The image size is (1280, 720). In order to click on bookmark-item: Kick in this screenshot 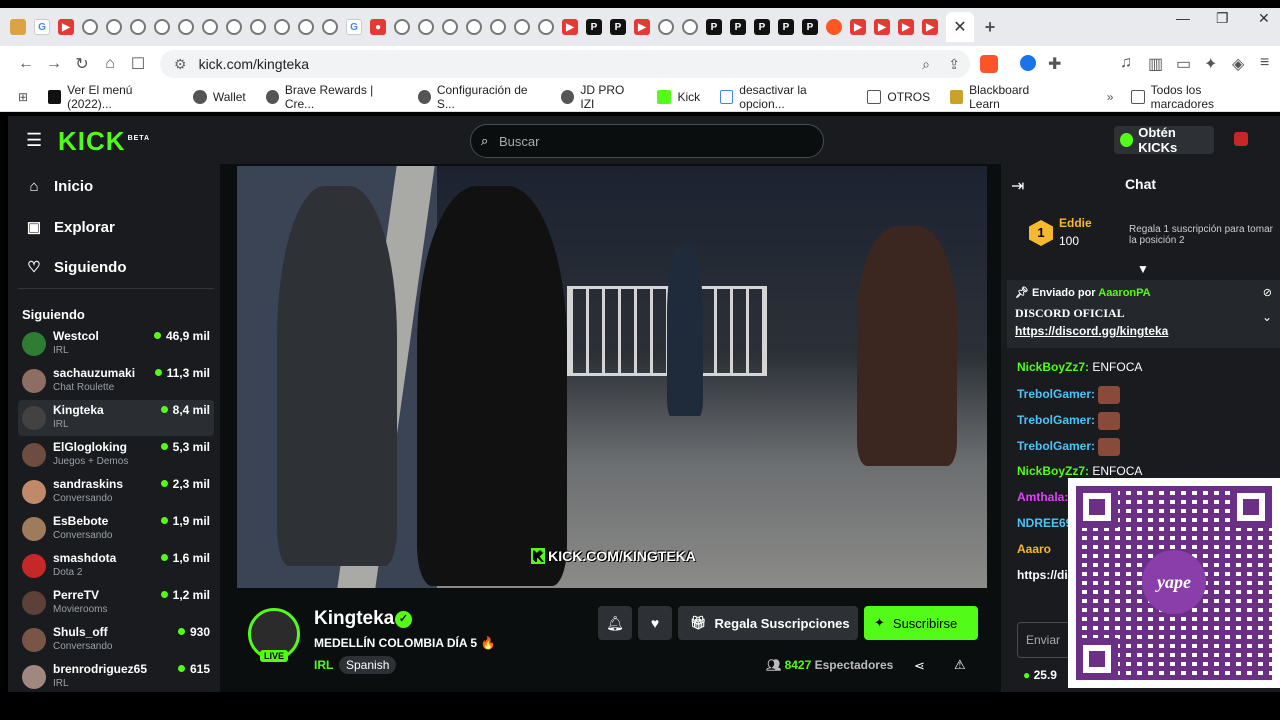, I will do `click(678, 96)`.